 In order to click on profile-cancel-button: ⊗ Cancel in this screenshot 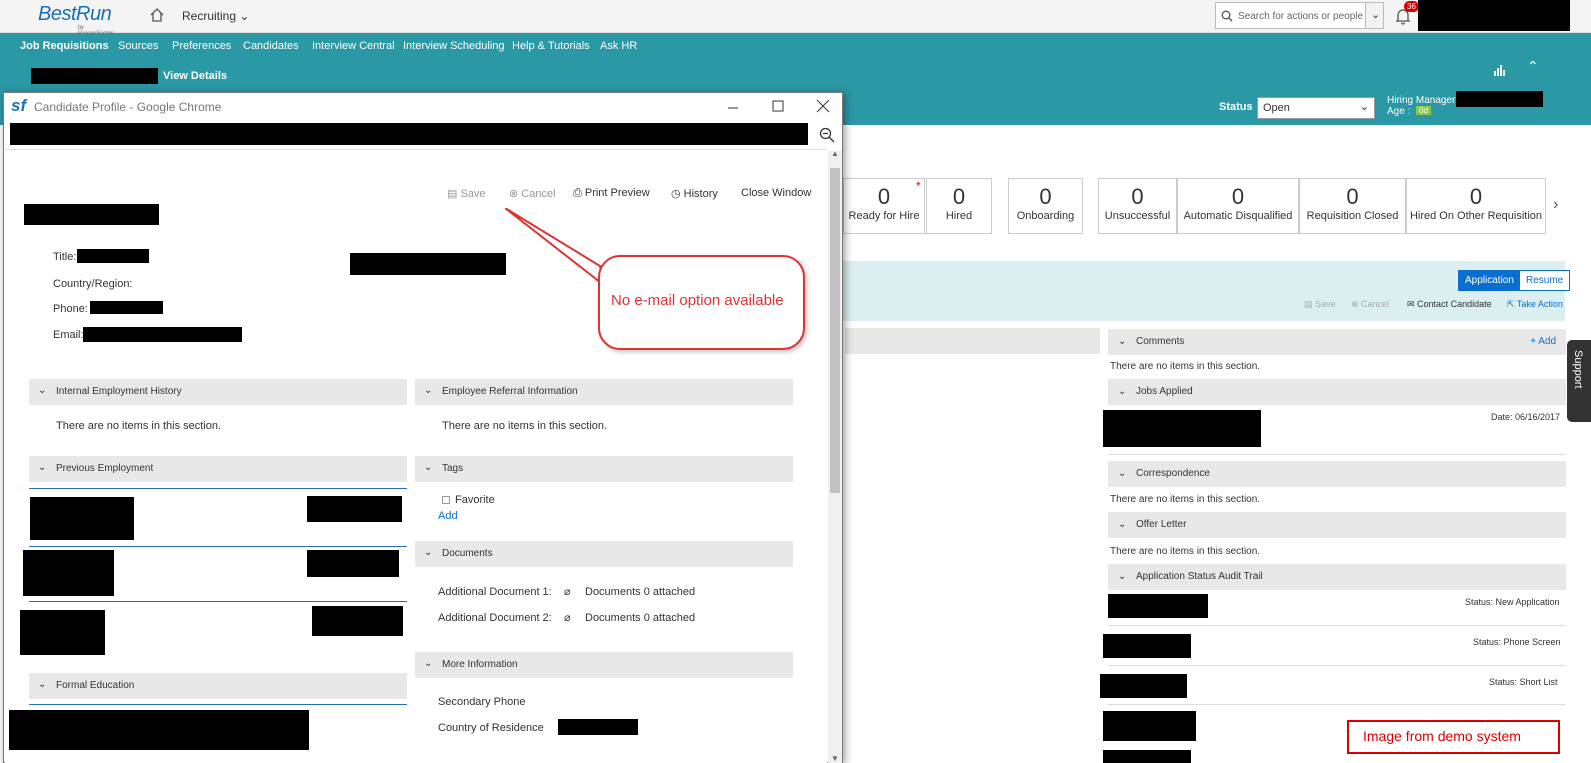, I will do `click(532, 193)`.